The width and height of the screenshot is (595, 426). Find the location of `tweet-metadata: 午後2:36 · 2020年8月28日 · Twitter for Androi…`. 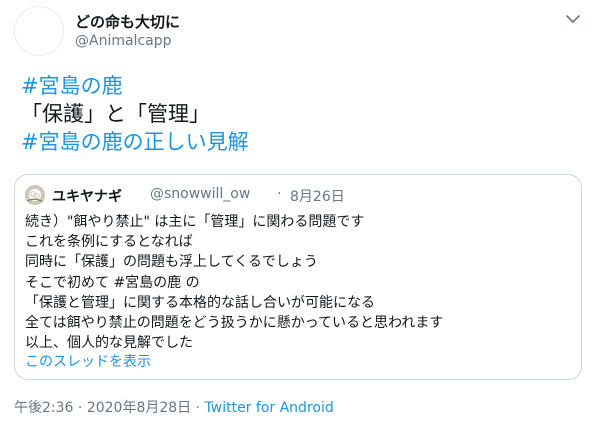

tweet-metadata: 午後2:36 · 2020年8月28日 · Twitter for Androi… is located at coordinates (174, 407).